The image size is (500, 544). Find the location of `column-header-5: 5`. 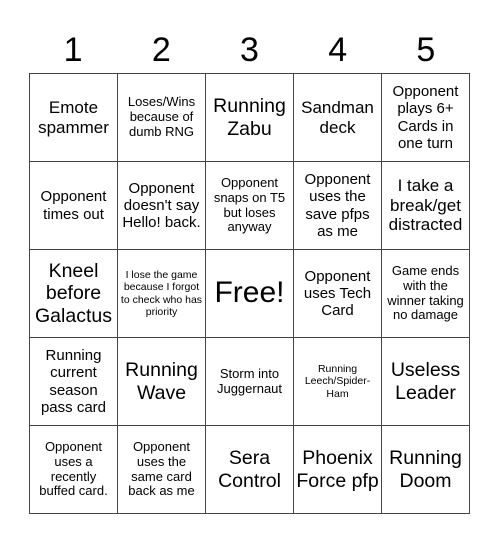

column-header-5: 5 is located at coordinates (426, 50).